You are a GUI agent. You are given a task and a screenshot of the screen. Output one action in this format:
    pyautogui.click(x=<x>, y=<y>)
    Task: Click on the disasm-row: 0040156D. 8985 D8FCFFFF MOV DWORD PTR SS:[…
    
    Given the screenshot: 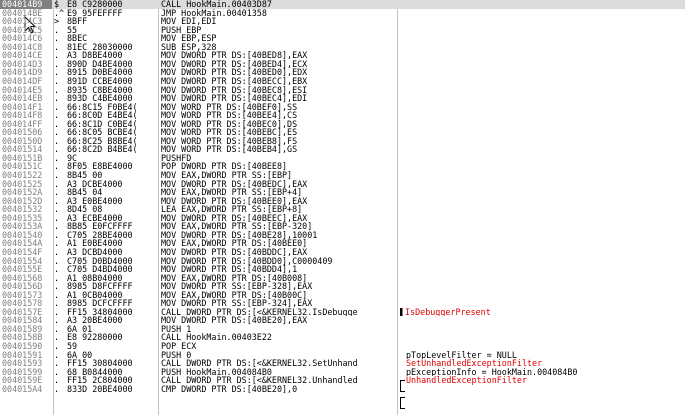 What is the action you would take?
    pyautogui.click(x=342, y=286)
    